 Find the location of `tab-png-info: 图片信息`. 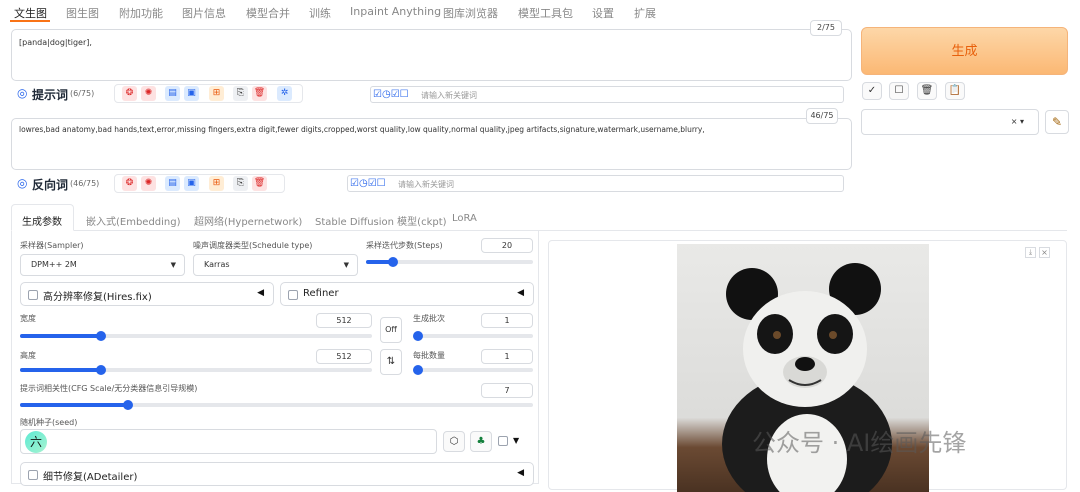

tab-png-info: 图片信息 is located at coordinates (204, 13).